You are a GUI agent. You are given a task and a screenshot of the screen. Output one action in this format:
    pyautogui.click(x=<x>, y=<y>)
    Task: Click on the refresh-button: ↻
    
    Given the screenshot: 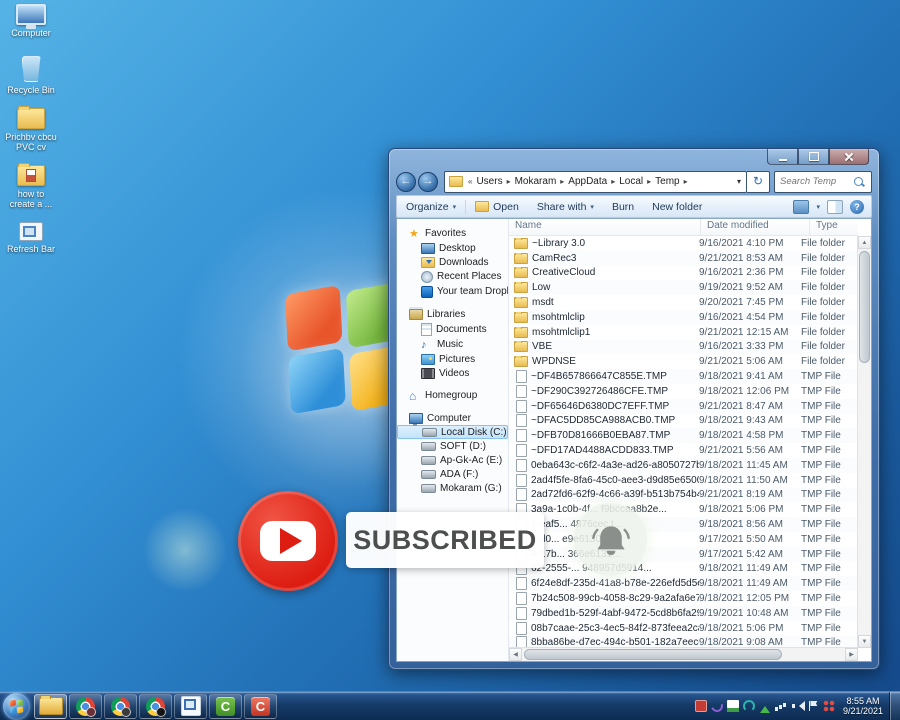 What is the action you would take?
    pyautogui.click(x=758, y=181)
    